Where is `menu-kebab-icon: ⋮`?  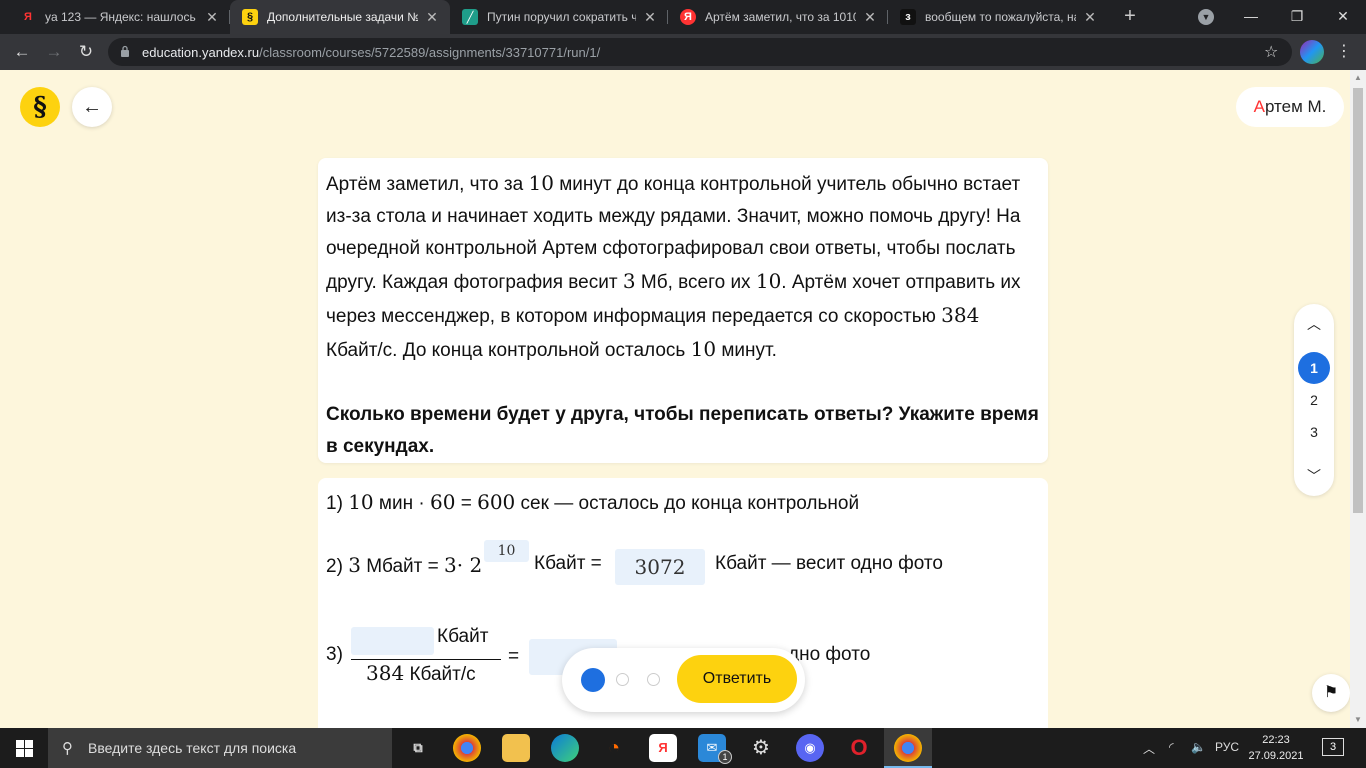
menu-kebab-icon: ⋮ is located at coordinates (1344, 52).